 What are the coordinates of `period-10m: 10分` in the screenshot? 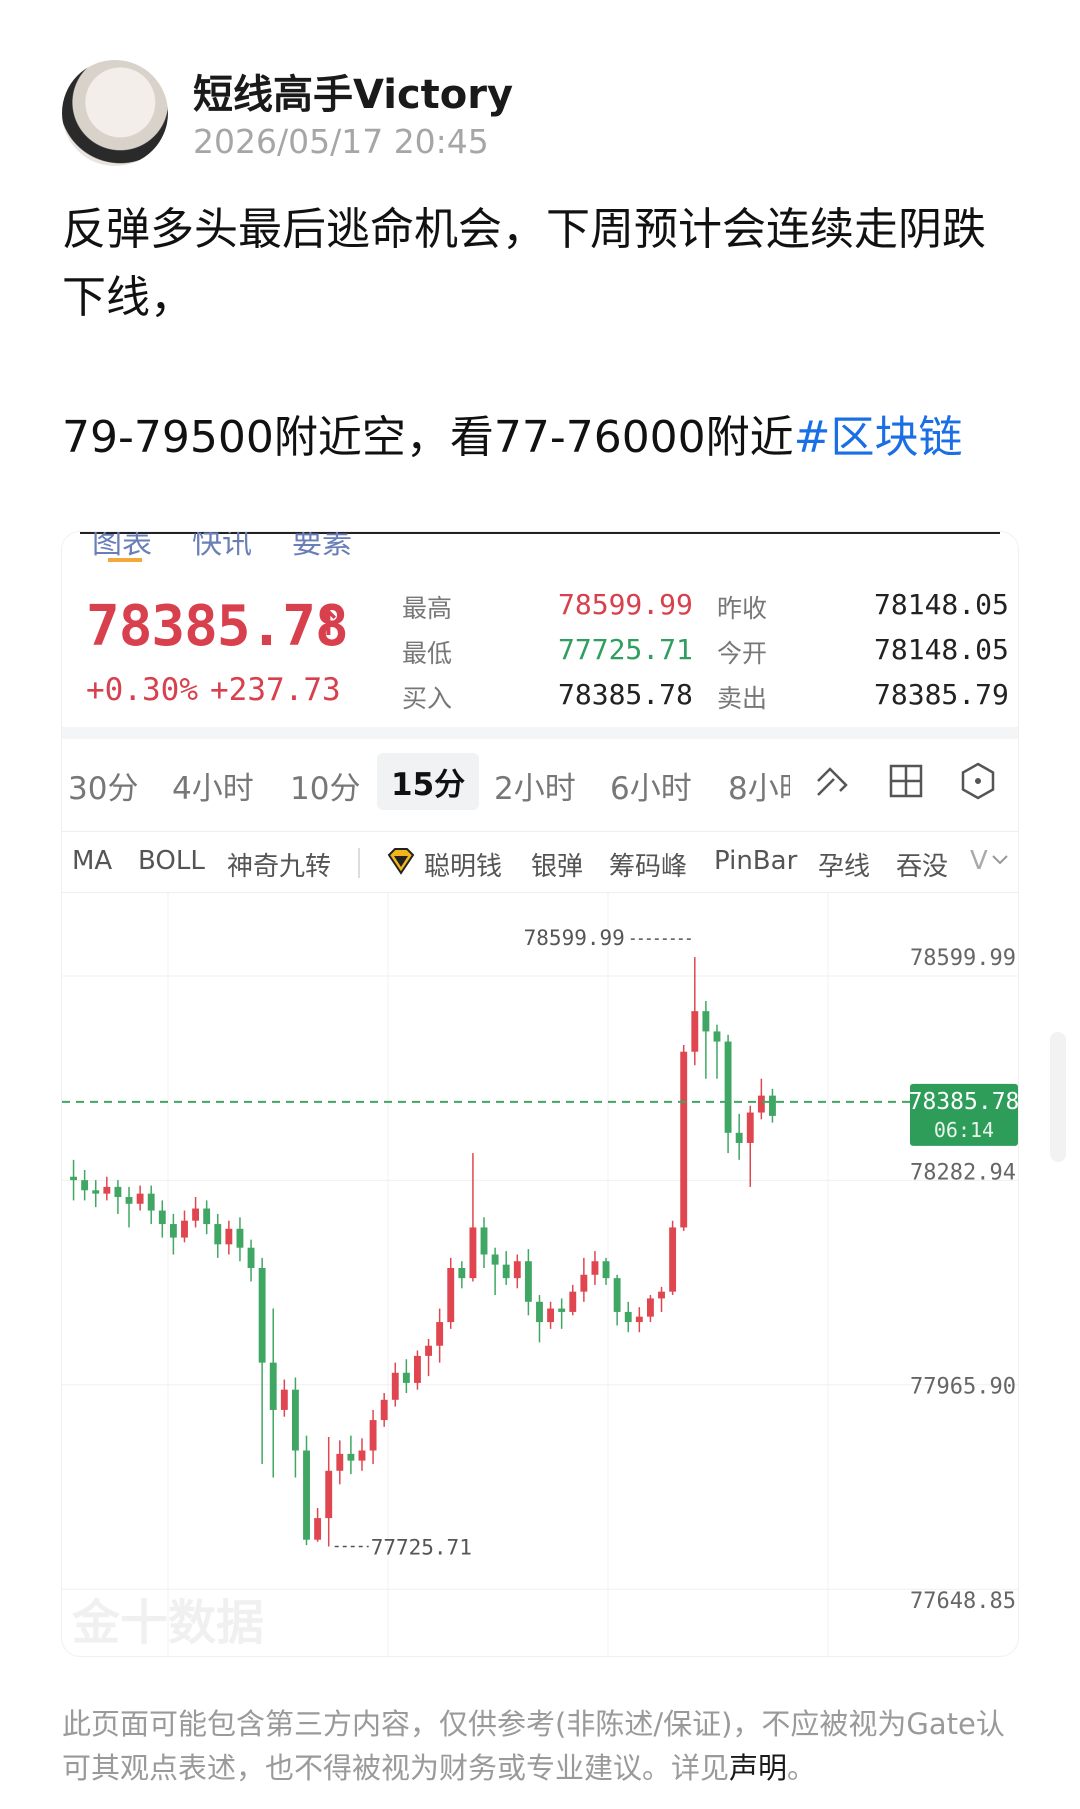 It's located at (325, 785).